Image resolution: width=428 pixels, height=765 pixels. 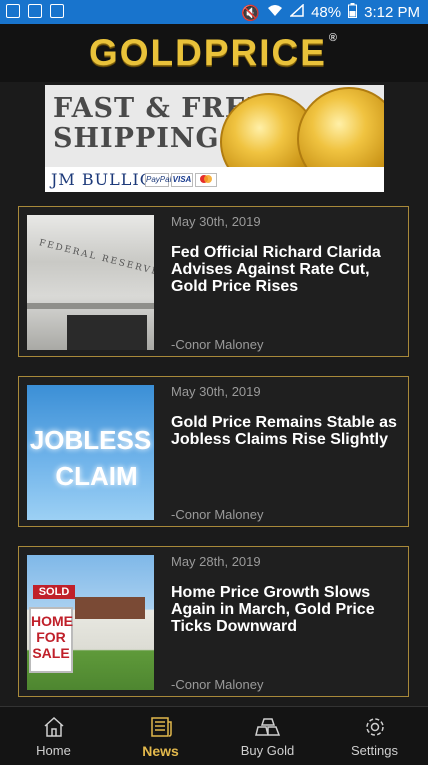 What do you see at coordinates (214, 12) in the screenshot?
I see `status-bar: 🔇 48% 3:12 PM` at bounding box center [214, 12].